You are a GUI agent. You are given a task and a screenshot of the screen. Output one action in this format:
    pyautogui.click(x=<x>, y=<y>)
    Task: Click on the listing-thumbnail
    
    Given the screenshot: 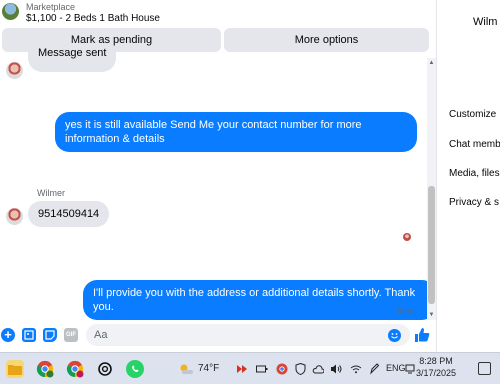 What is the action you would take?
    pyautogui.click(x=10, y=11)
    